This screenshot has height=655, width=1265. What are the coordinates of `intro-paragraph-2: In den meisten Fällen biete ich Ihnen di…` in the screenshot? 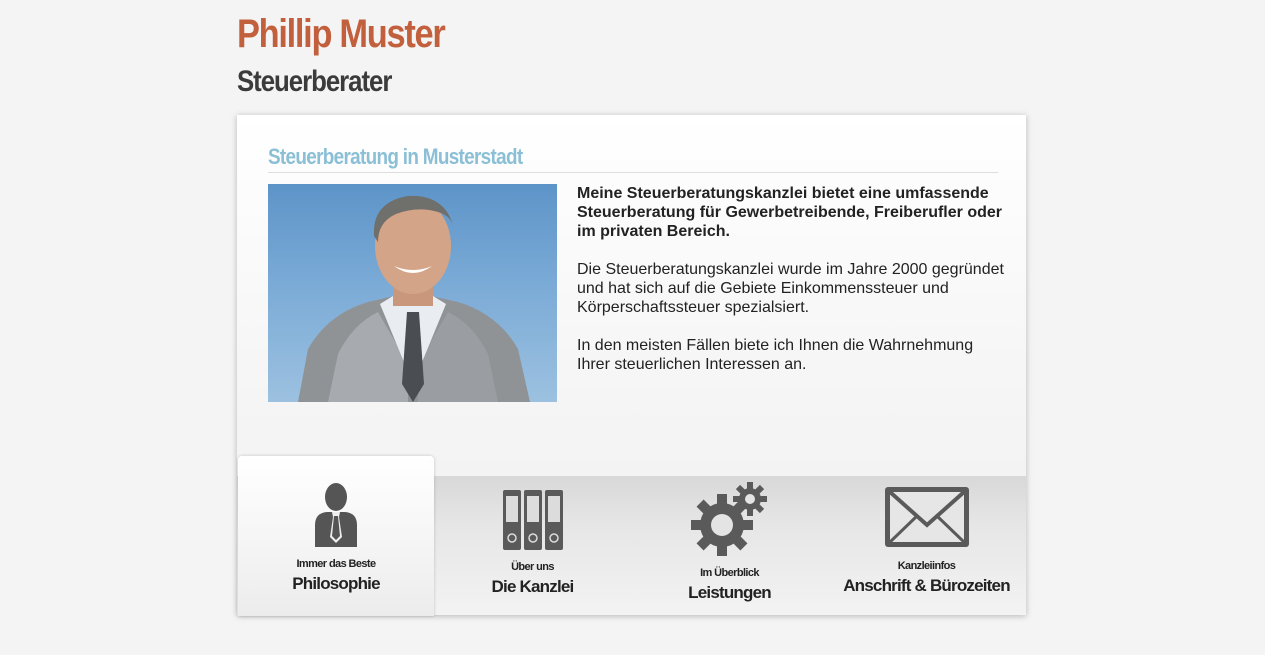 It's located at (775, 355).